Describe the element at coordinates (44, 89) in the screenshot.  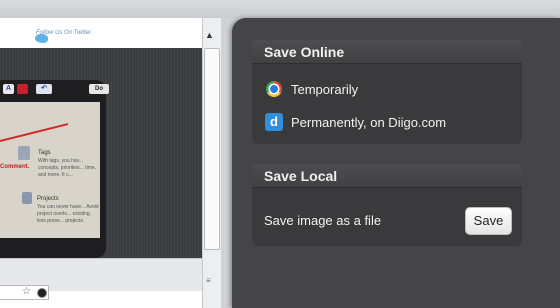
I see `undo-icon: ↶` at that location.